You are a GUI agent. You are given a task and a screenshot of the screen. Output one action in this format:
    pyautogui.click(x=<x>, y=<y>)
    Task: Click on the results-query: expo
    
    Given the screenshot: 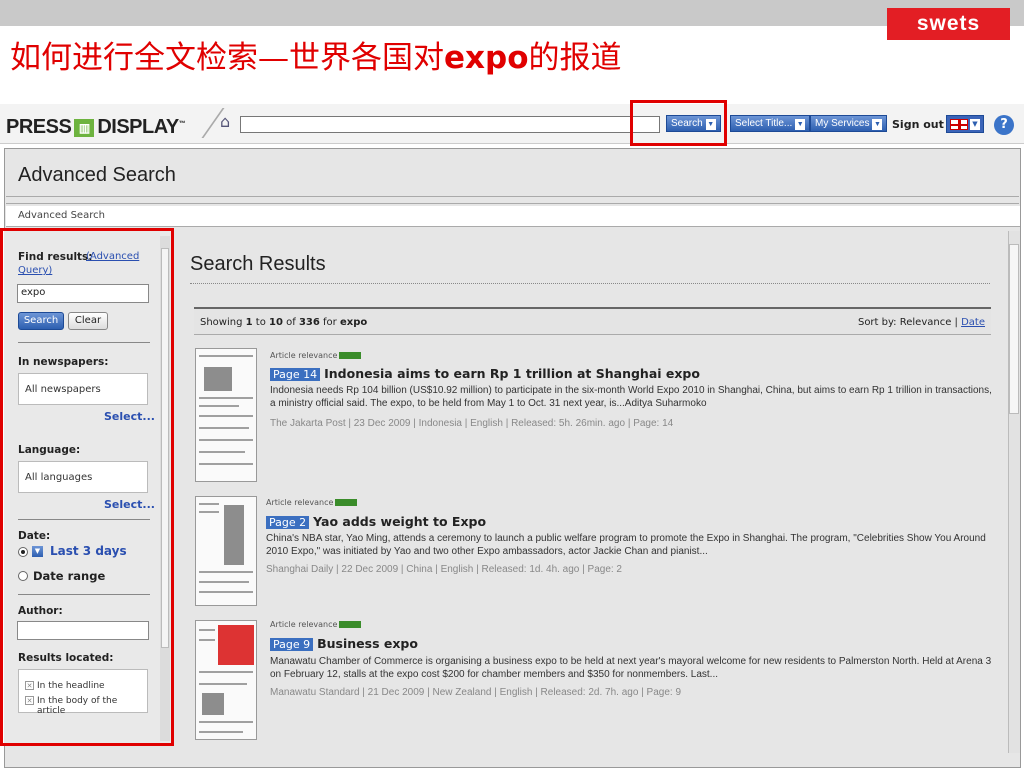 What is the action you would take?
    pyautogui.click(x=353, y=322)
    